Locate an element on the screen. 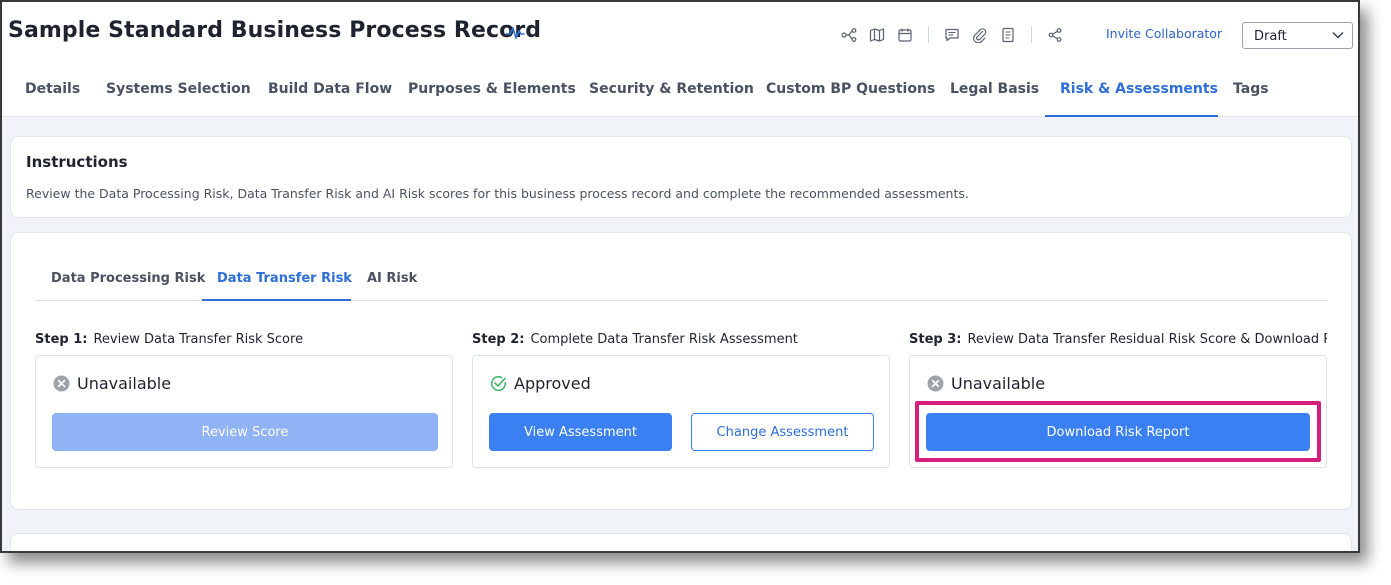 This screenshot has width=1391, height=585. change-assessment-button: Change Assessment is located at coordinates (782, 432).